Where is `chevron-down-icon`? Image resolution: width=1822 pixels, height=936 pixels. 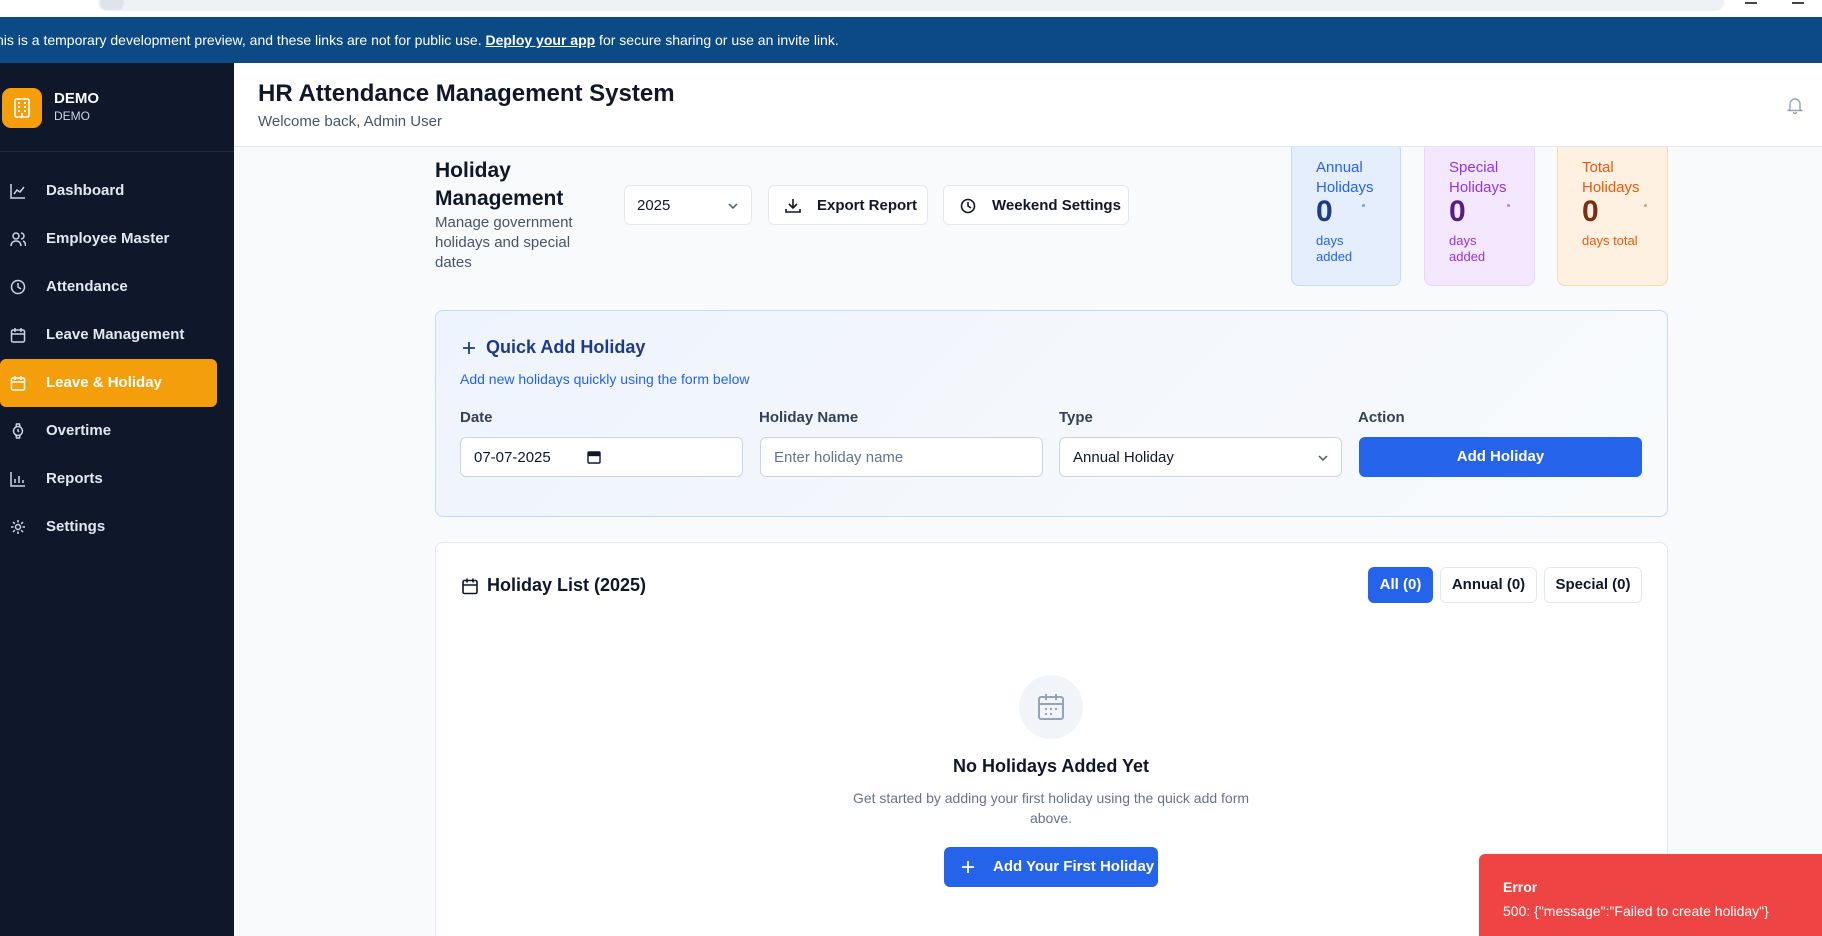
chevron-down-icon is located at coordinates (1323, 458).